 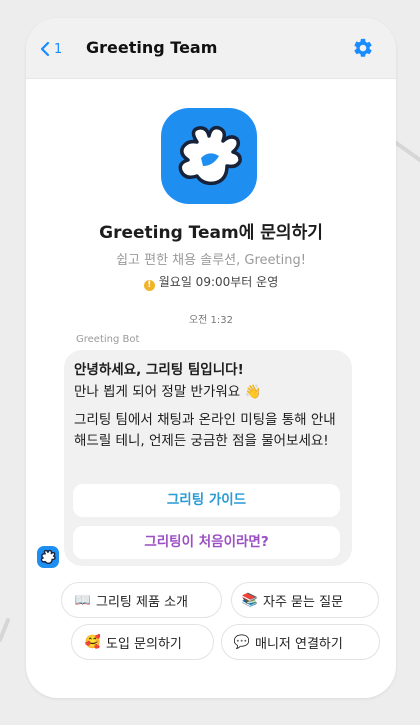 I want to click on page-subtitle: 쉽고 편한 채용 솔루션, Greeting!, so click(x=211, y=260).